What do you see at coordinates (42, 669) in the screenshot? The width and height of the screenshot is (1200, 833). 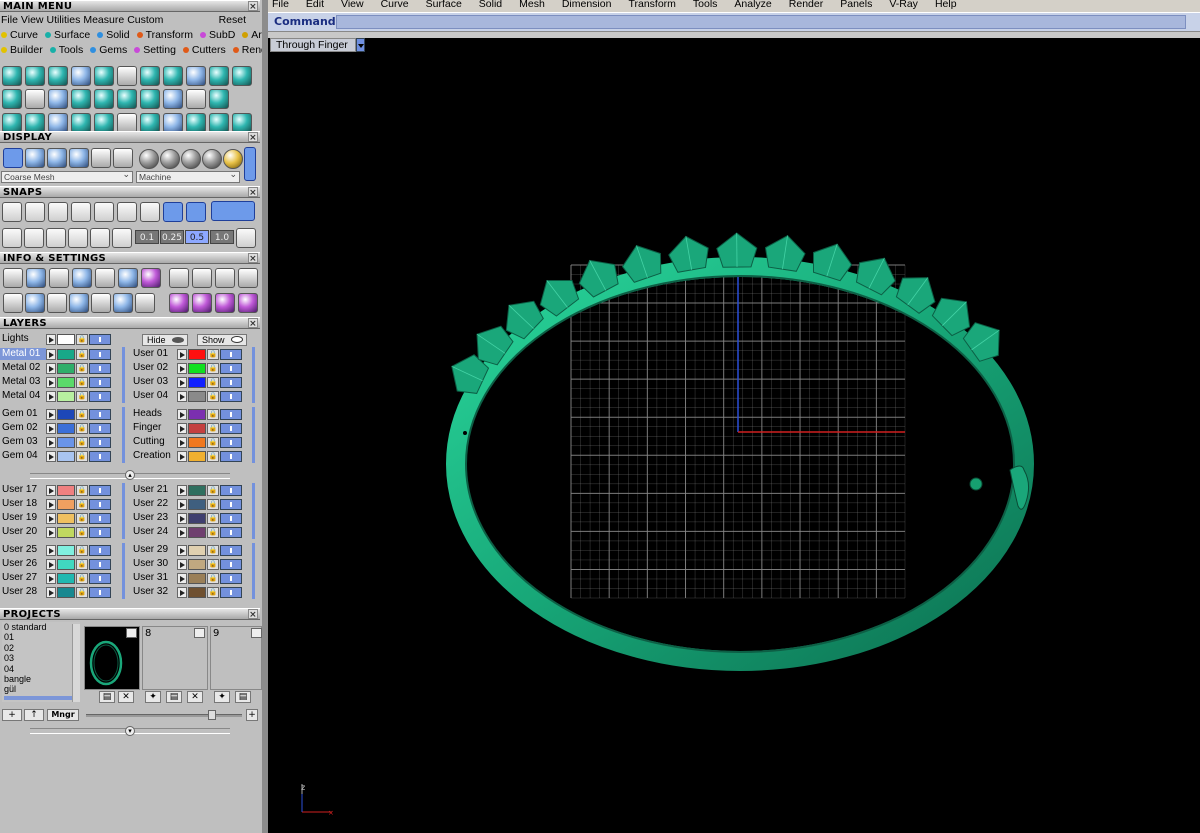 I see `project-item: 04` at bounding box center [42, 669].